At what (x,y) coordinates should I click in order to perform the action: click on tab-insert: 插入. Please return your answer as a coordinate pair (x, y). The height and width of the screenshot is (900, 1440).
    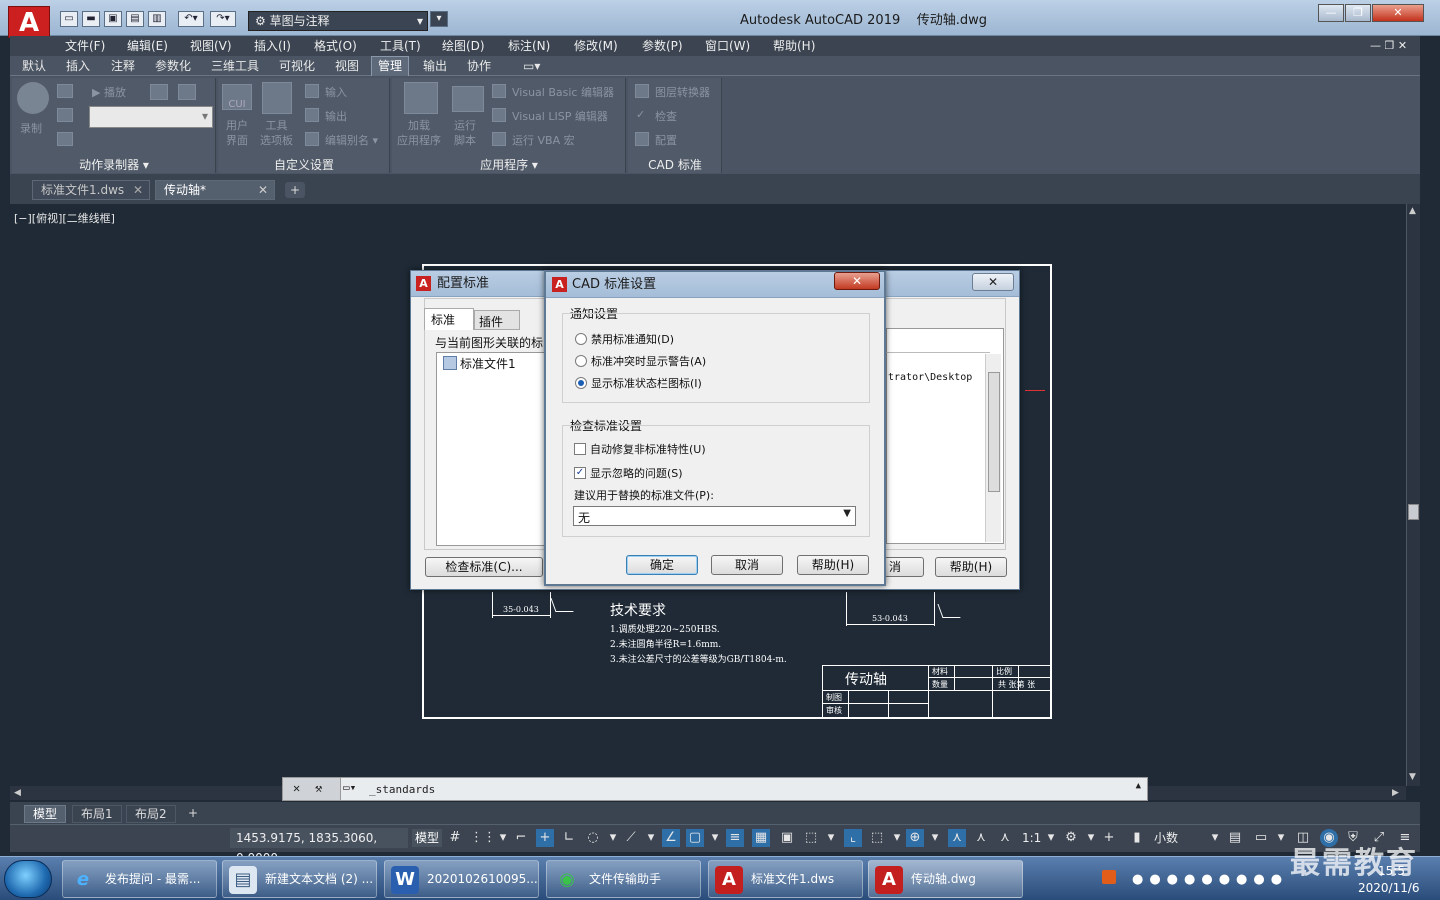
    Looking at the image, I should click on (78, 66).